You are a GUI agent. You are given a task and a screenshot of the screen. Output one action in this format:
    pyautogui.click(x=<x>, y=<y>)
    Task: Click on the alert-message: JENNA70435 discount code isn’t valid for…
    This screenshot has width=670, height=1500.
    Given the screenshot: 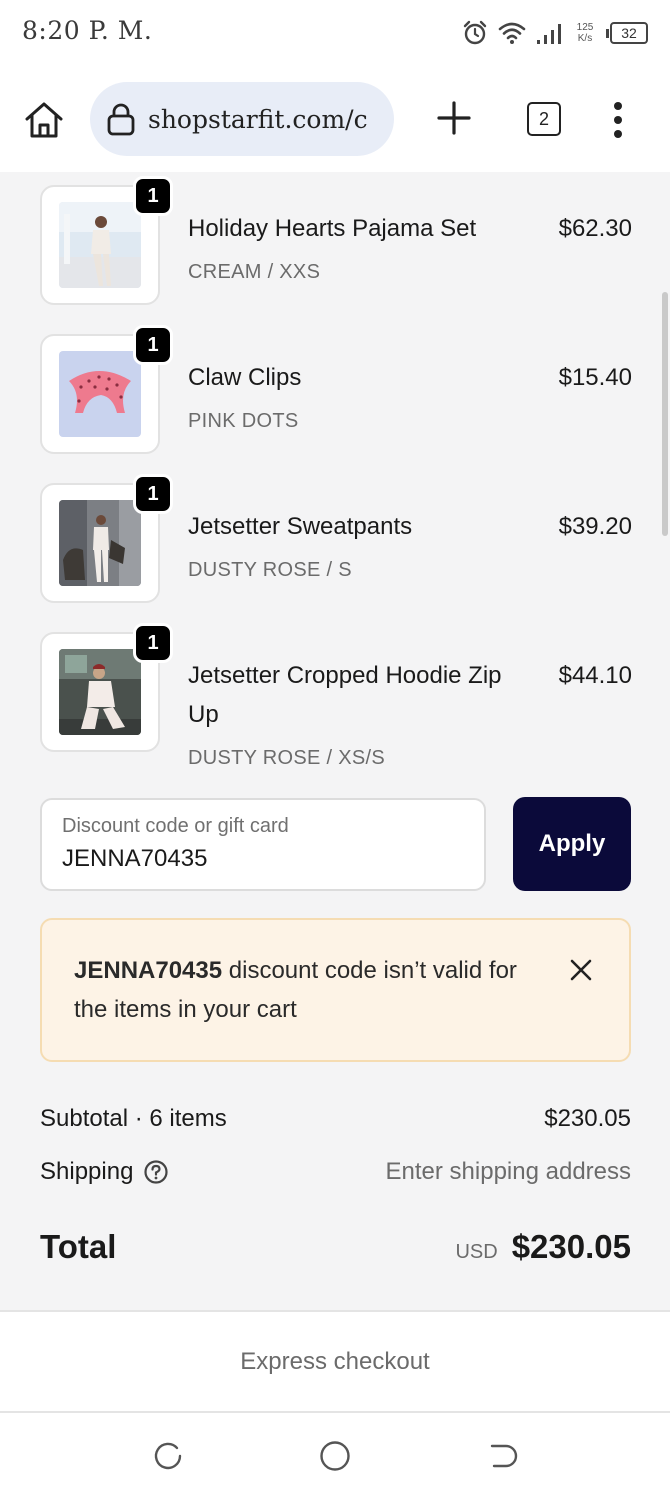 What is the action you would take?
    pyautogui.click(x=309, y=990)
    